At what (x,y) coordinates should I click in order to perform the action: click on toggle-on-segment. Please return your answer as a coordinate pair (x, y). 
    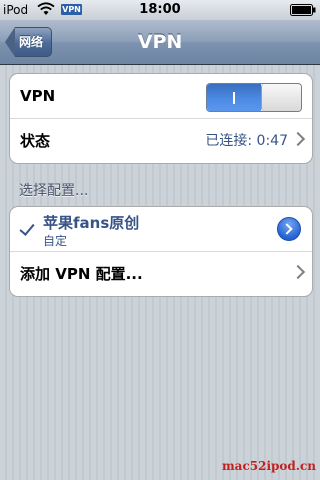
    Looking at the image, I should click on (234, 97).